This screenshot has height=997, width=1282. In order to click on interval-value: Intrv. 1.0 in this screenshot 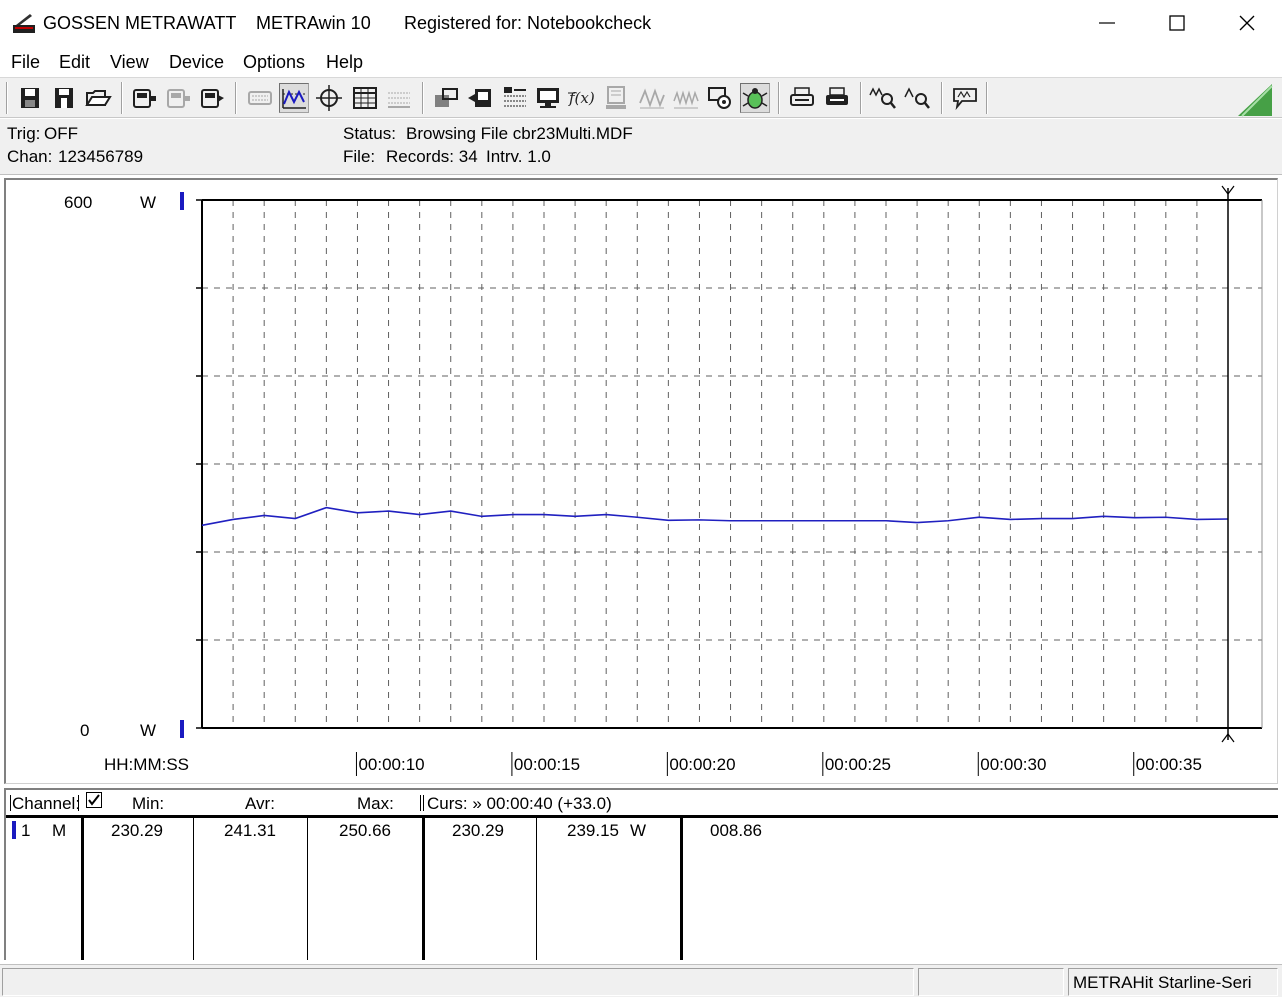, I will do `click(518, 156)`.